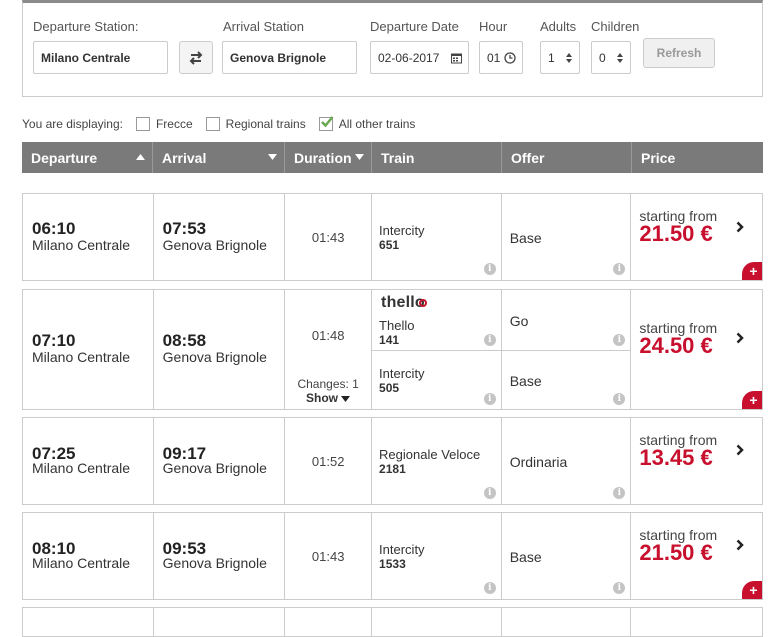 The height and width of the screenshot is (637, 771). I want to click on children-select: 0, so click(611, 57).